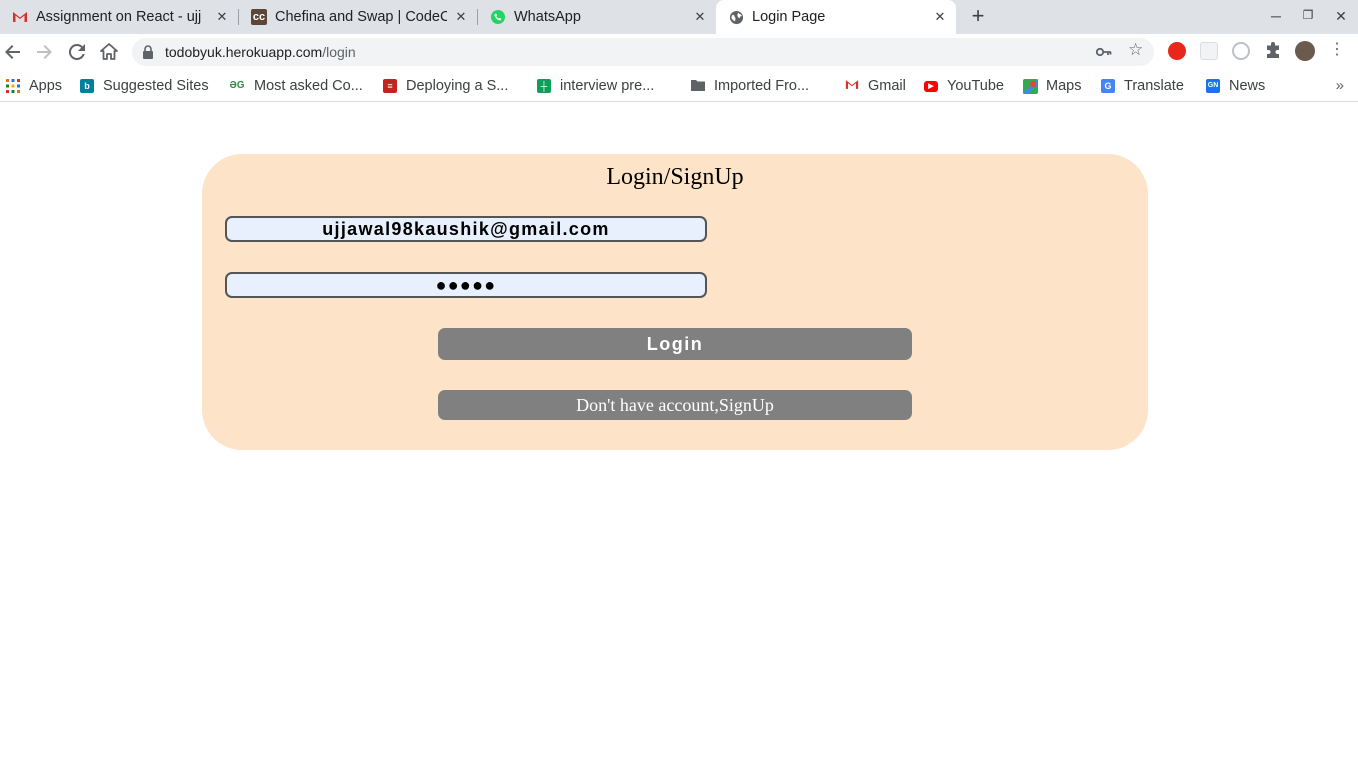 This screenshot has width=1358, height=767. Describe the element at coordinates (675, 177) in the screenshot. I see `page-title: Login/SignUp` at that location.